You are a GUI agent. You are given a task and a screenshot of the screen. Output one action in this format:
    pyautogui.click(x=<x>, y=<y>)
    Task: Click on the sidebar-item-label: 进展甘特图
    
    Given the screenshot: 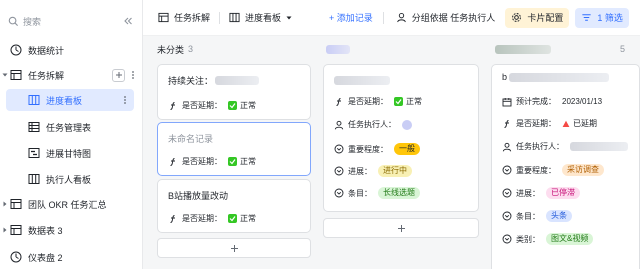 What is the action you would take?
    pyautogui.click(x=69, y=153)
    